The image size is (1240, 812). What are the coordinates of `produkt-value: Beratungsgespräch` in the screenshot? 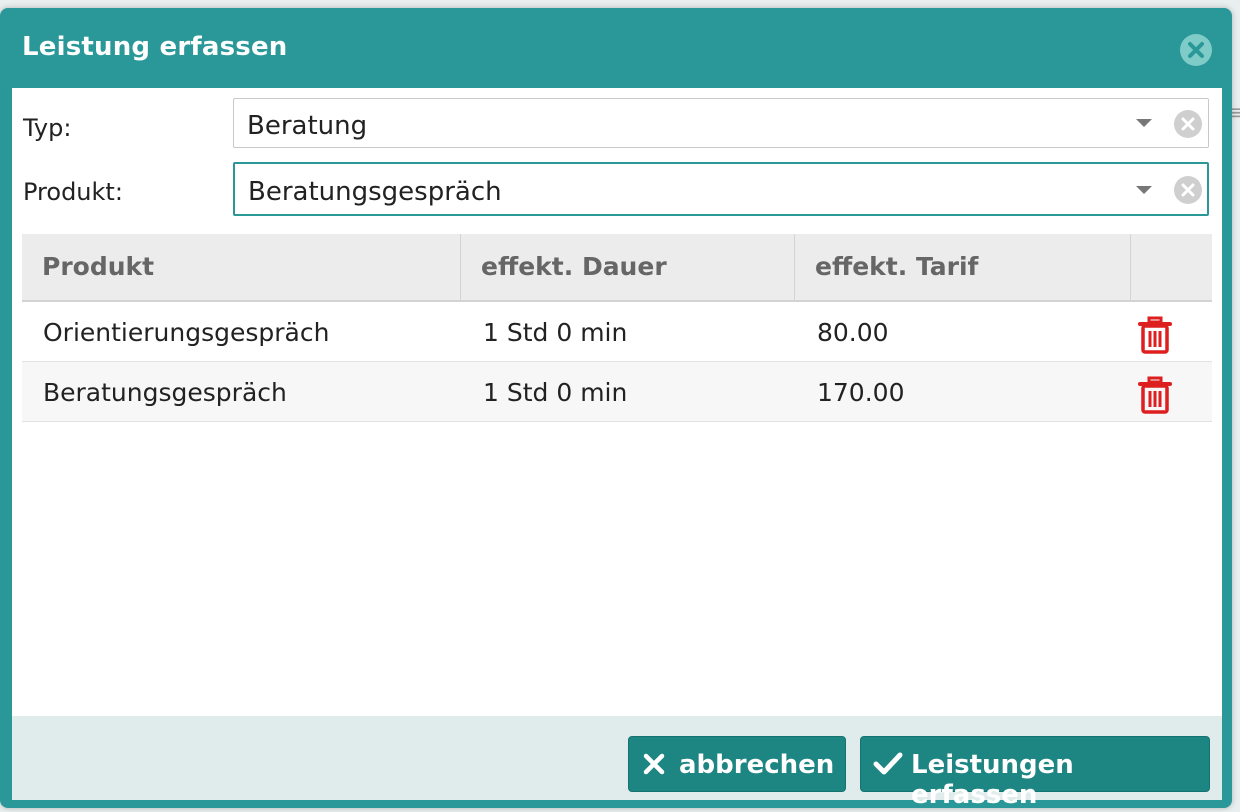 It's located at (375, 192).